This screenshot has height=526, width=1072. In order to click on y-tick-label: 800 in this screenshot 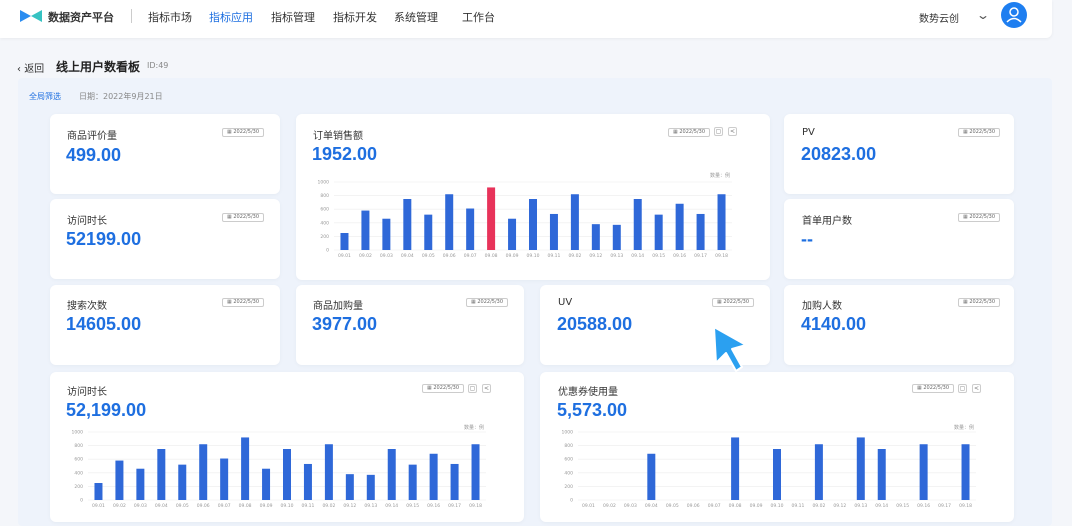, I will do `click(78, 446)`.